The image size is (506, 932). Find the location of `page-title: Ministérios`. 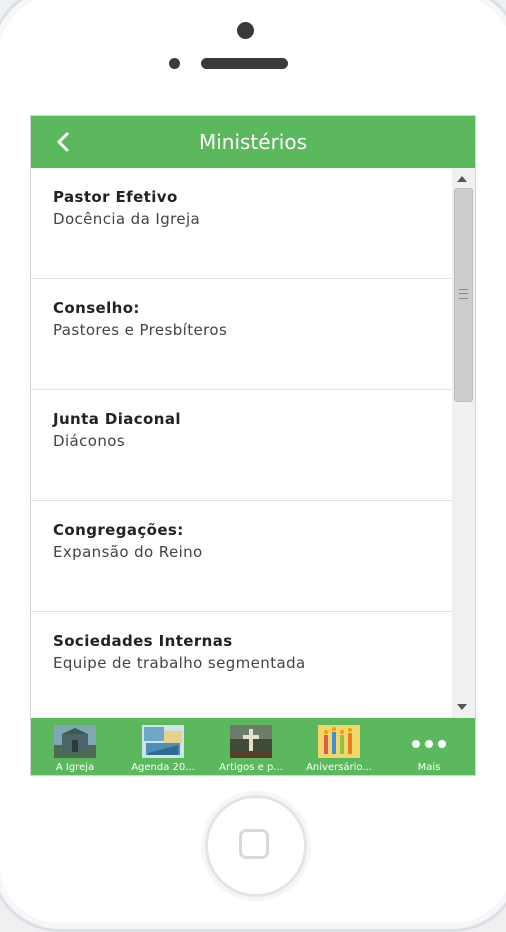

page-title: Ministérios is located at coordinates (253, 142).